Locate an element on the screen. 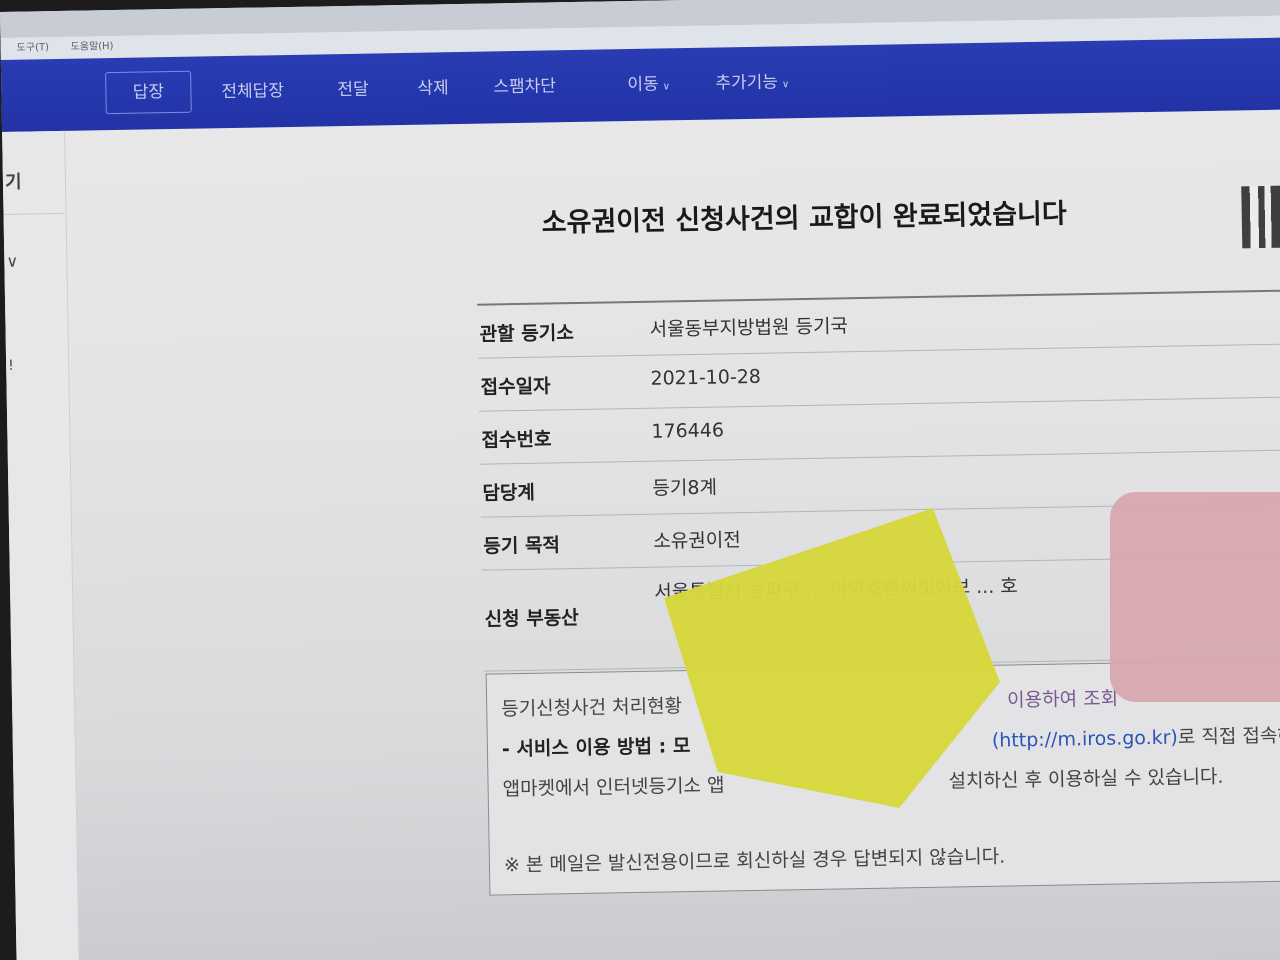 This screenshot has width=1280, height=960. reply-all-button: 전체답장 is located at coordinates (252, 91).